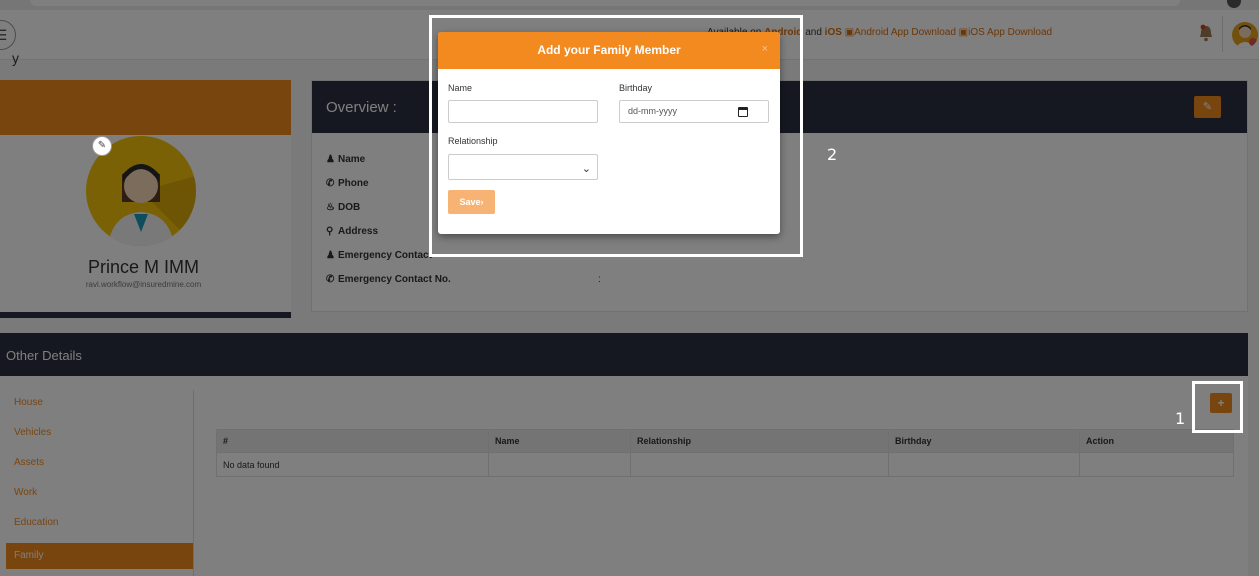 This screenshot has height=576, width=1259. Describe the element at coordinates (523, 111) in the screenshot. I see `name-input` at that location.